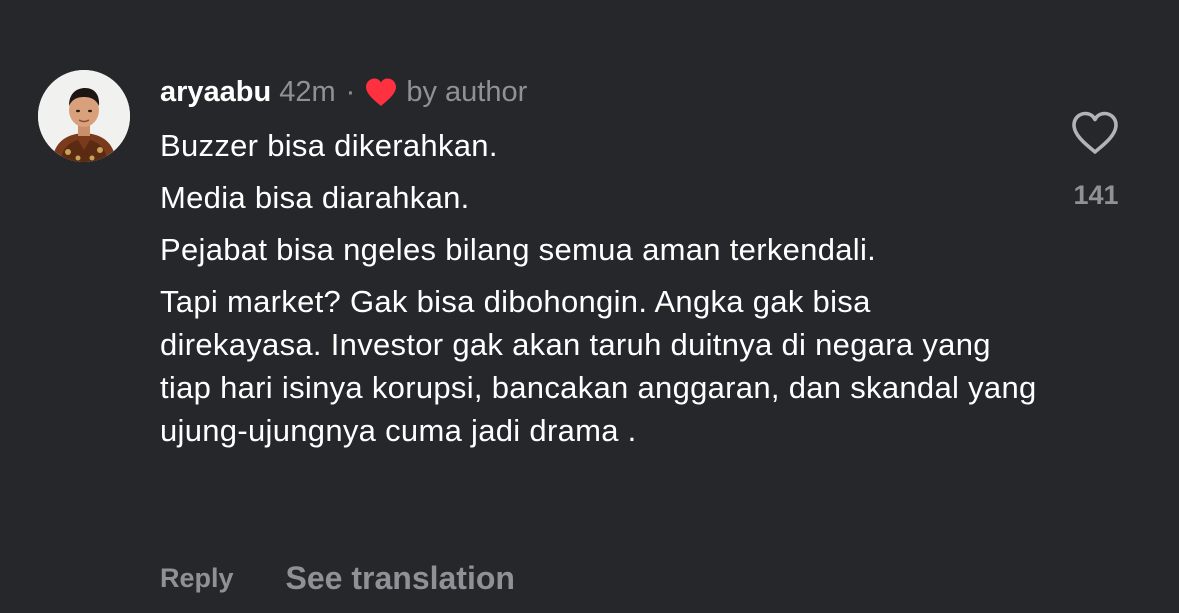 The image size is (1179, 613). I want to click on author-badge: by author, so click(467, 91).